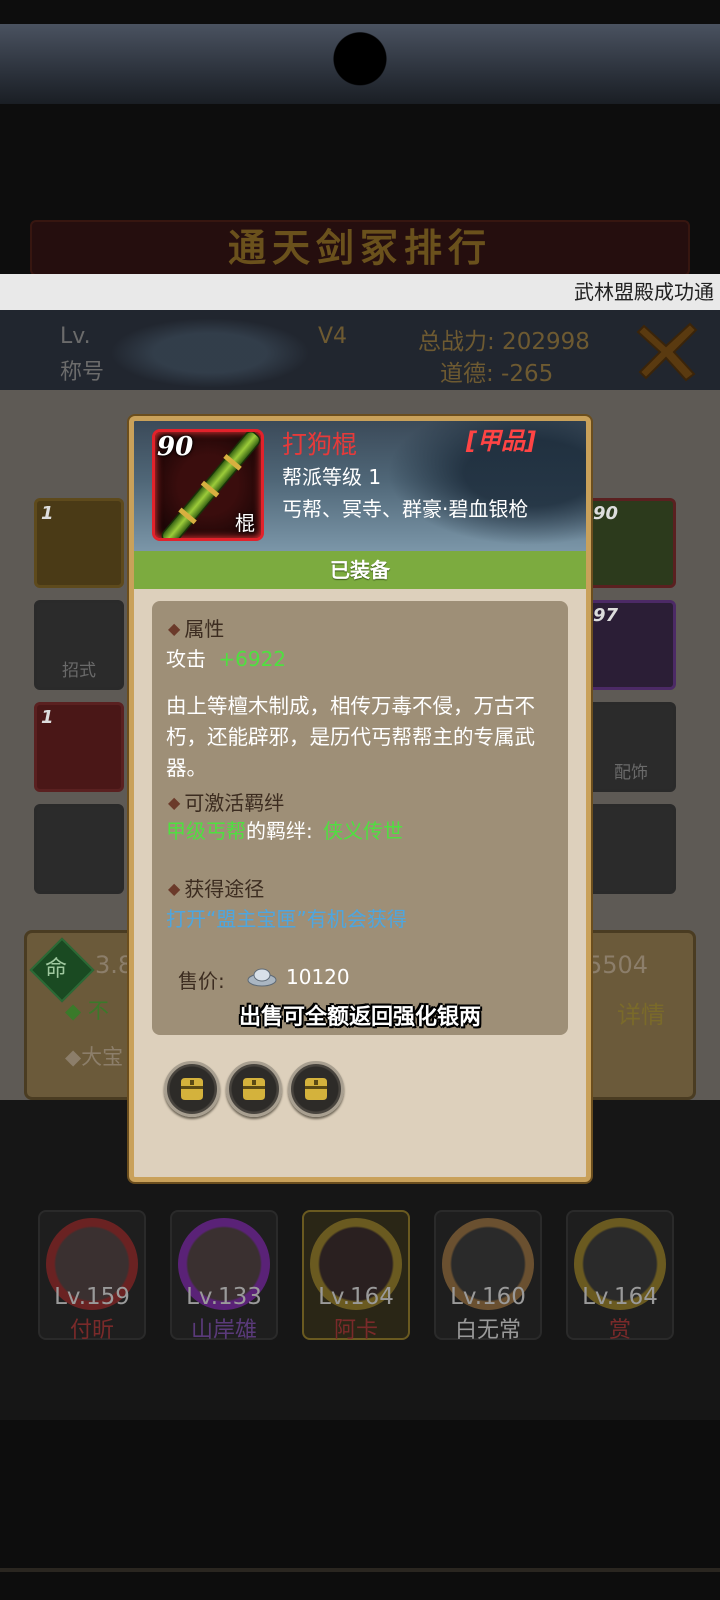  What do you see at coordinates (92, 1297) in the screenshot?
I see `hero-level: Lv.159` at bounding box center [92, 1297].